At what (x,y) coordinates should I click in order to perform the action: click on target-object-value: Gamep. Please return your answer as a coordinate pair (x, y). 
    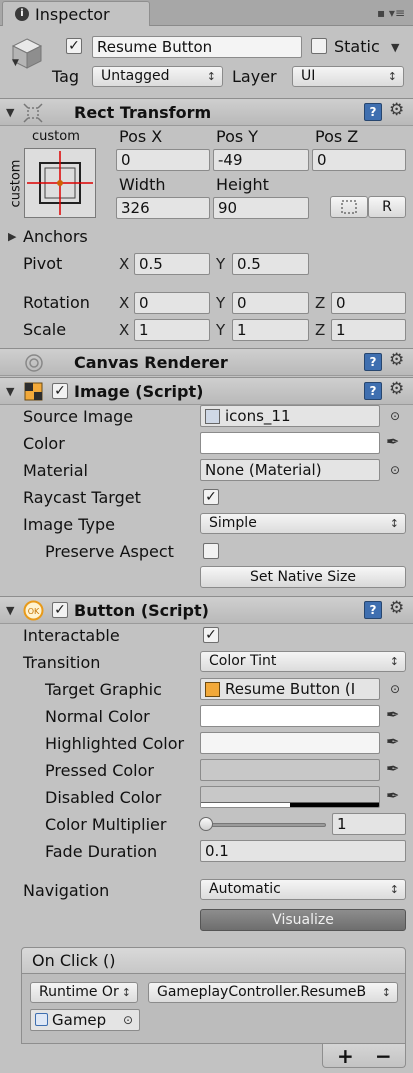
    Looking at the image, I should click on (79, 1020).